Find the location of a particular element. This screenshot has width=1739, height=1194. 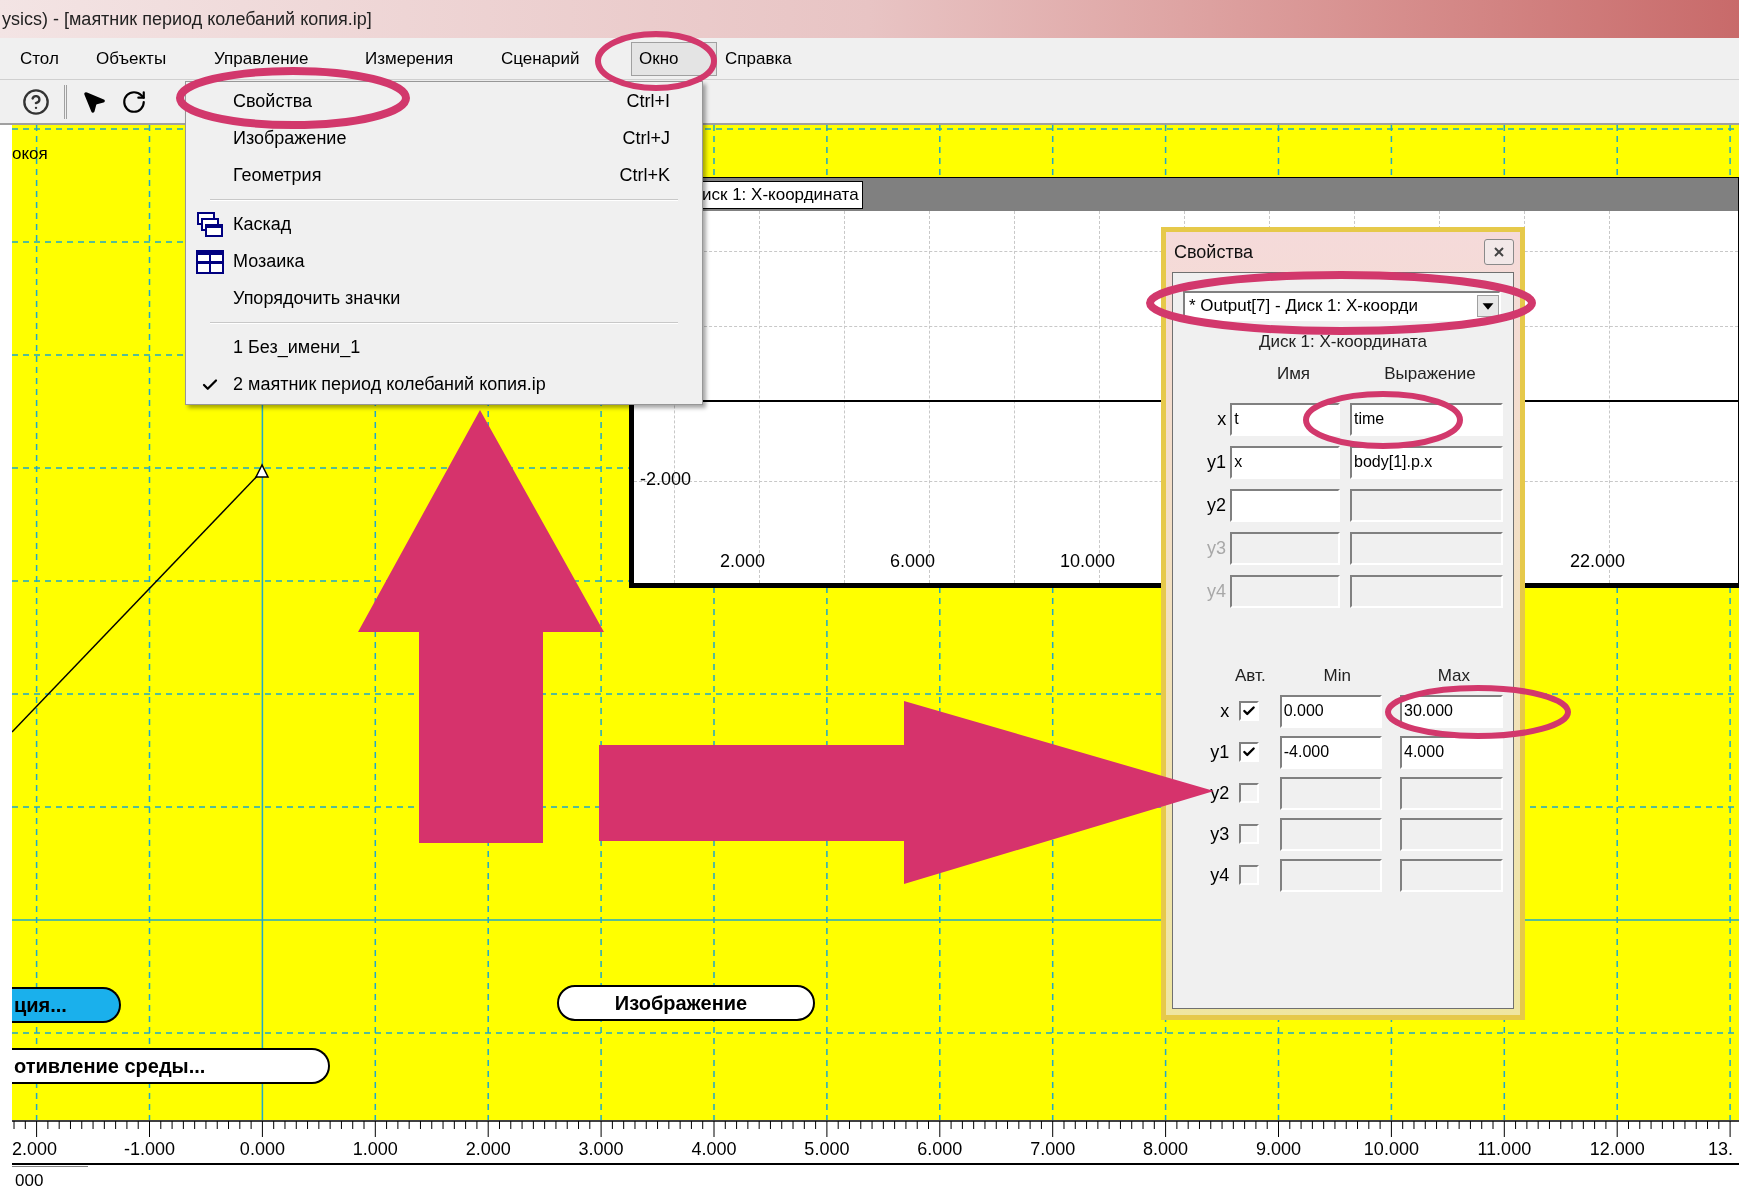

ruler-label: 3.000 is located at coordinates (601, 1149).